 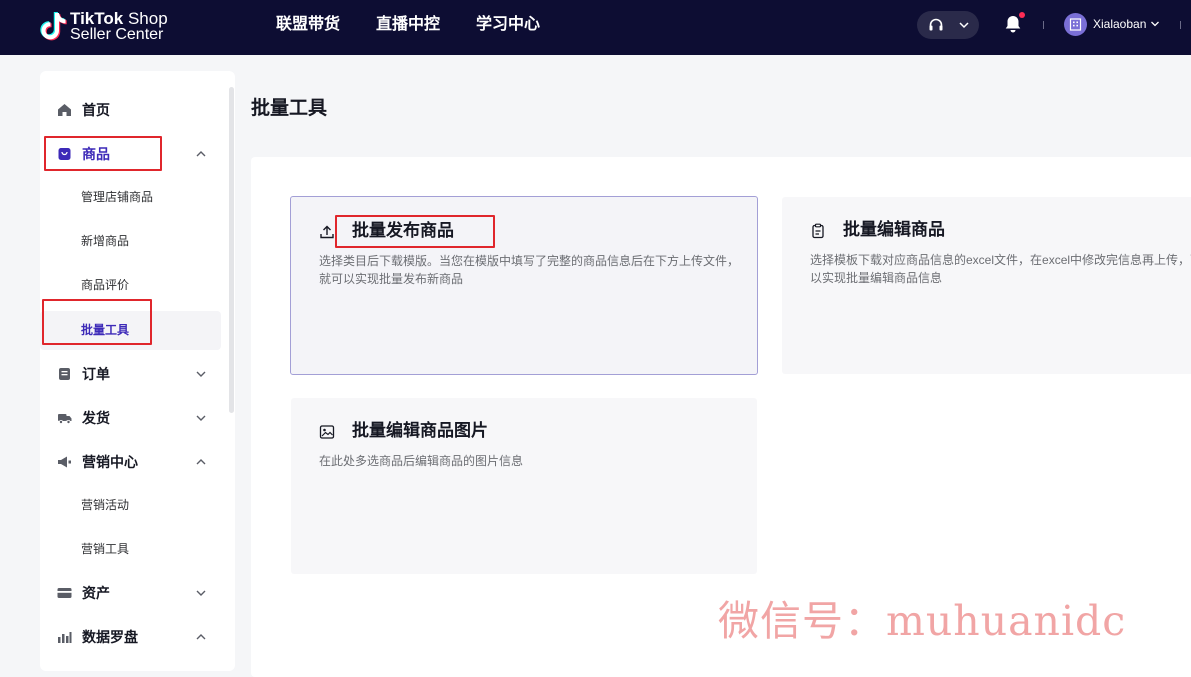 I want to click on sidebar-subitem-marketing-campaigns: 营销活动, so click(x=130, y=505).